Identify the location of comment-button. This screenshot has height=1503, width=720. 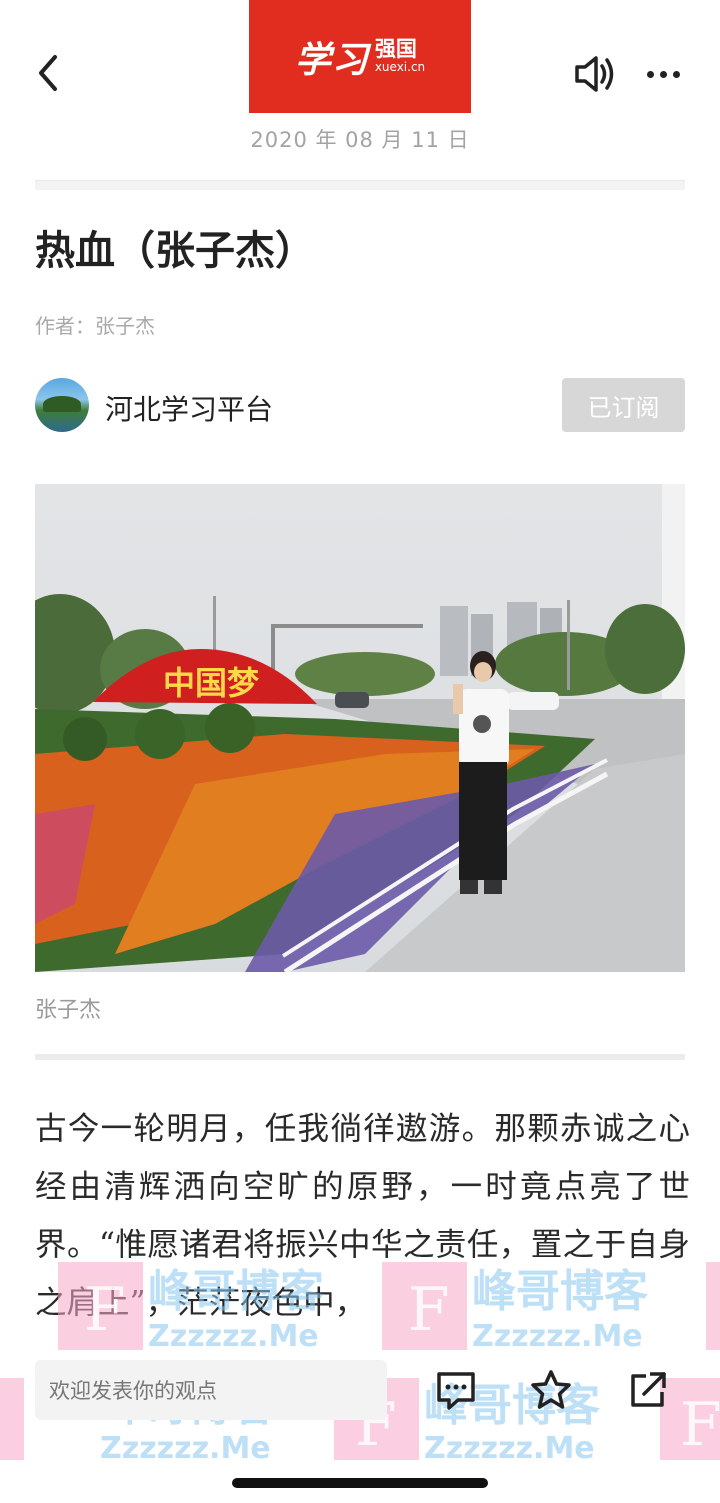
(456, 1390).